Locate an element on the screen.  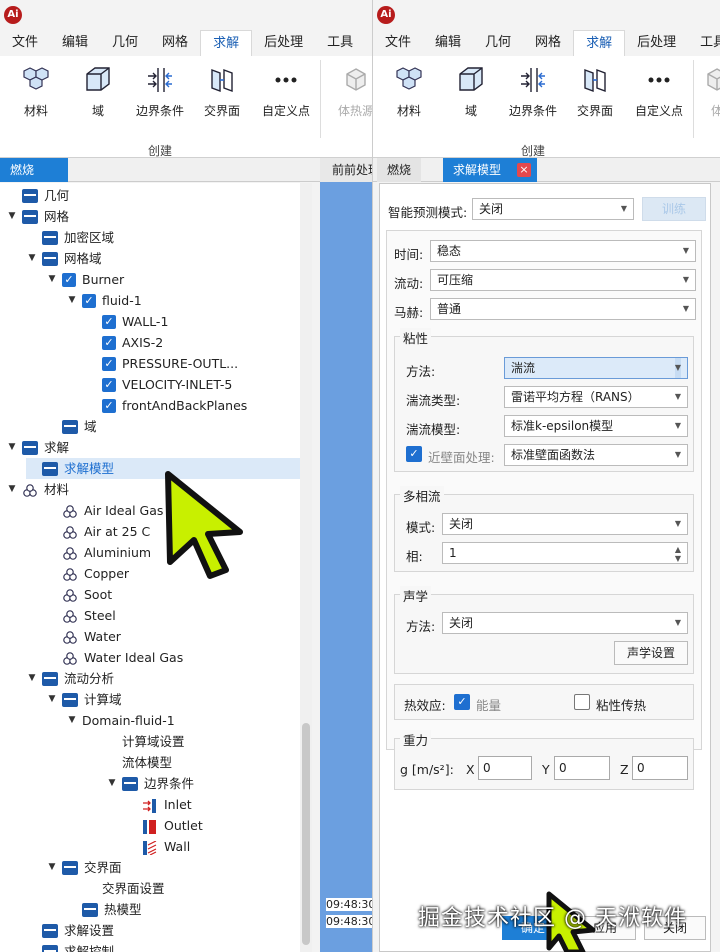
turb-model-select: 标准k-epsilon模型 ▼ is located at coordinates (596, 426).